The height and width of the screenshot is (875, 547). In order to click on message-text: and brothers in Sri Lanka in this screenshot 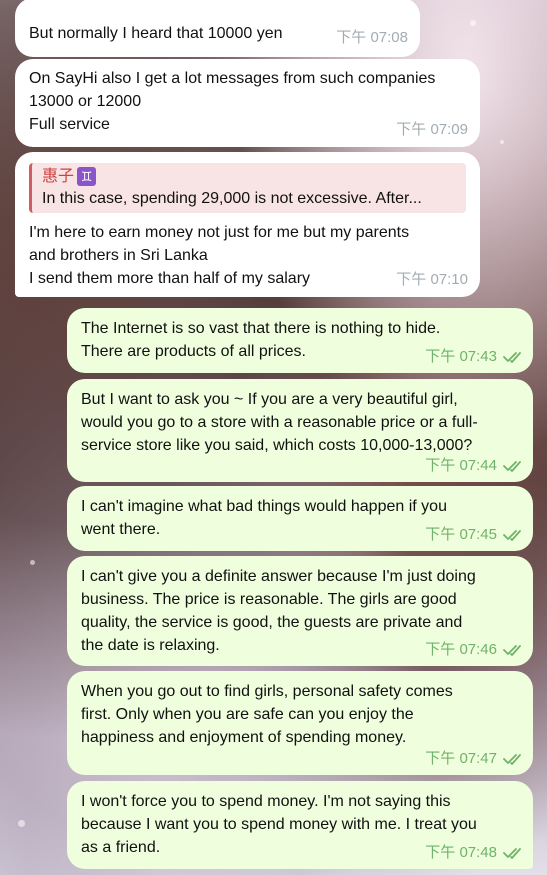, I will do `click(118, 255)`.